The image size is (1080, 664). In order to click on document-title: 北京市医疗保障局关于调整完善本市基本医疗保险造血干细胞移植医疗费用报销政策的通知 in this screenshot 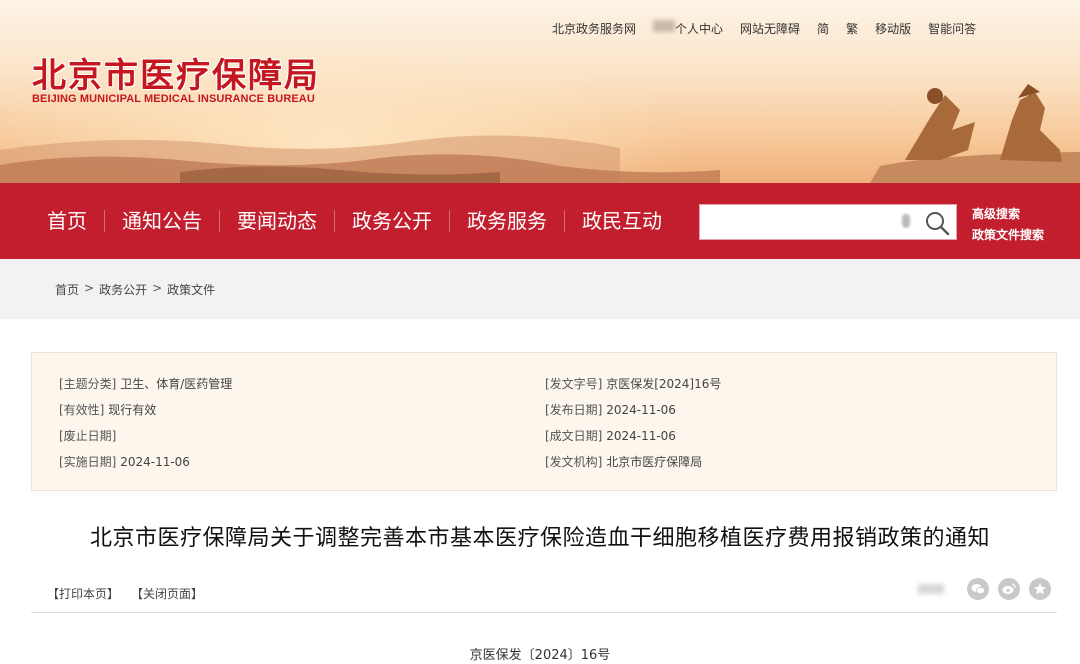, I will do `click(539, 538)`.